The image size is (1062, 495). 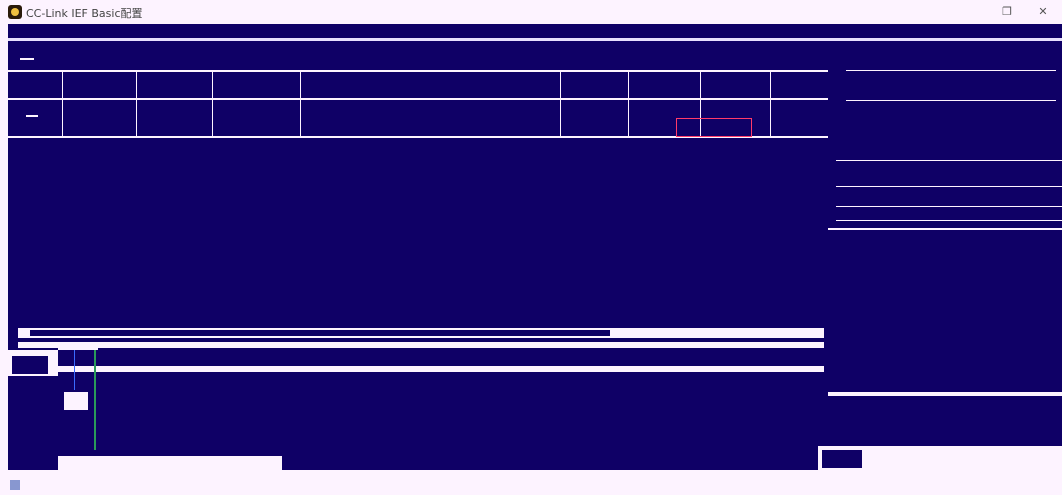 I want to click on maximize-icon: ❐, so click(x=1007, y=12).